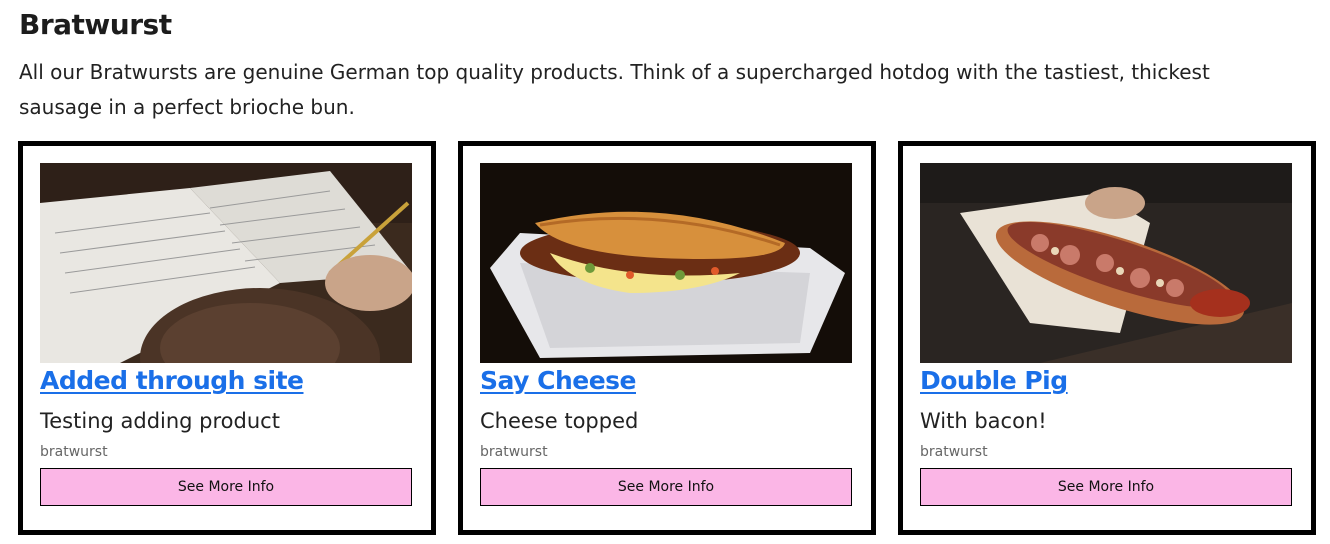 This screenshot has width=1330, height=544. I want to click on product-title-link: Say Cheese, so click(558, 380).